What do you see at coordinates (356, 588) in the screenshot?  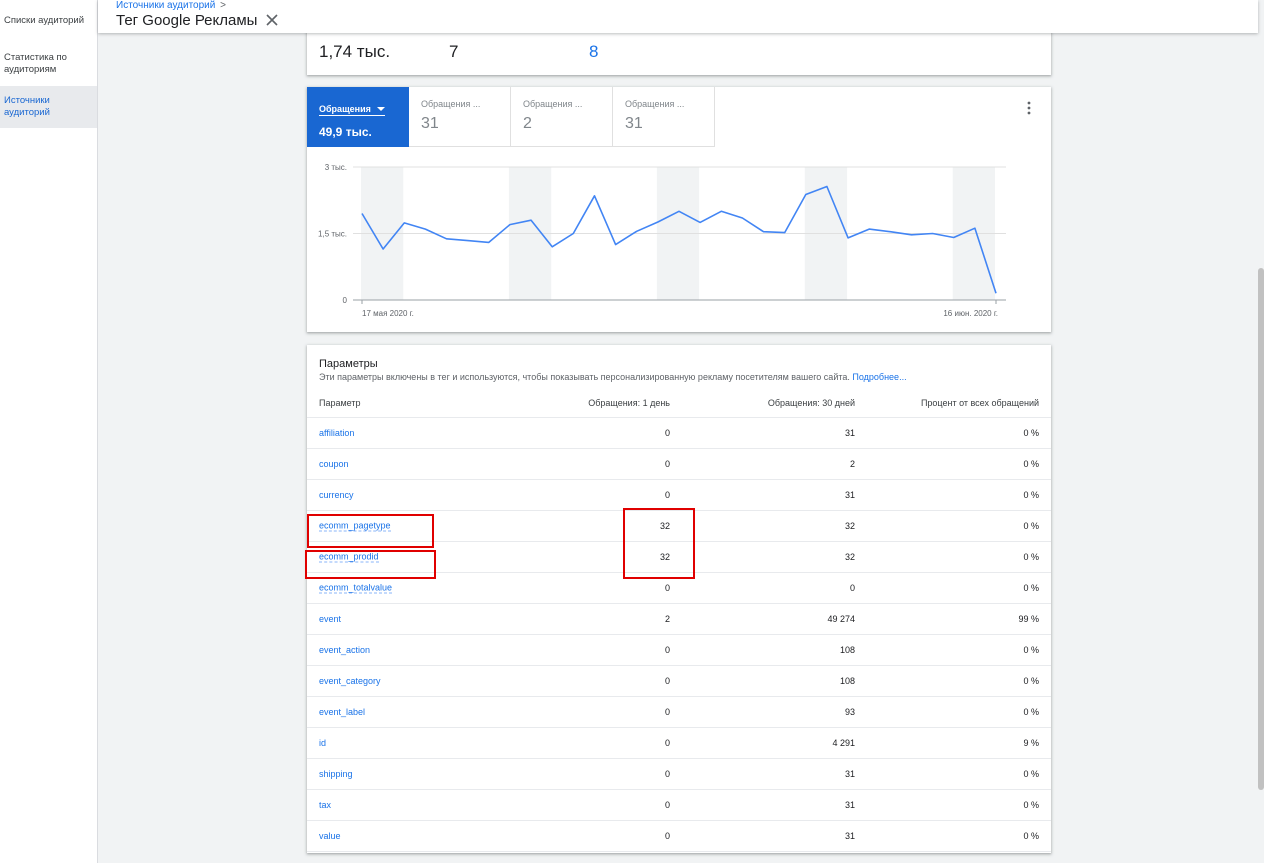 I see `parameter-name-link: ecomm_totalvalue` at bounding box center [356, 588].